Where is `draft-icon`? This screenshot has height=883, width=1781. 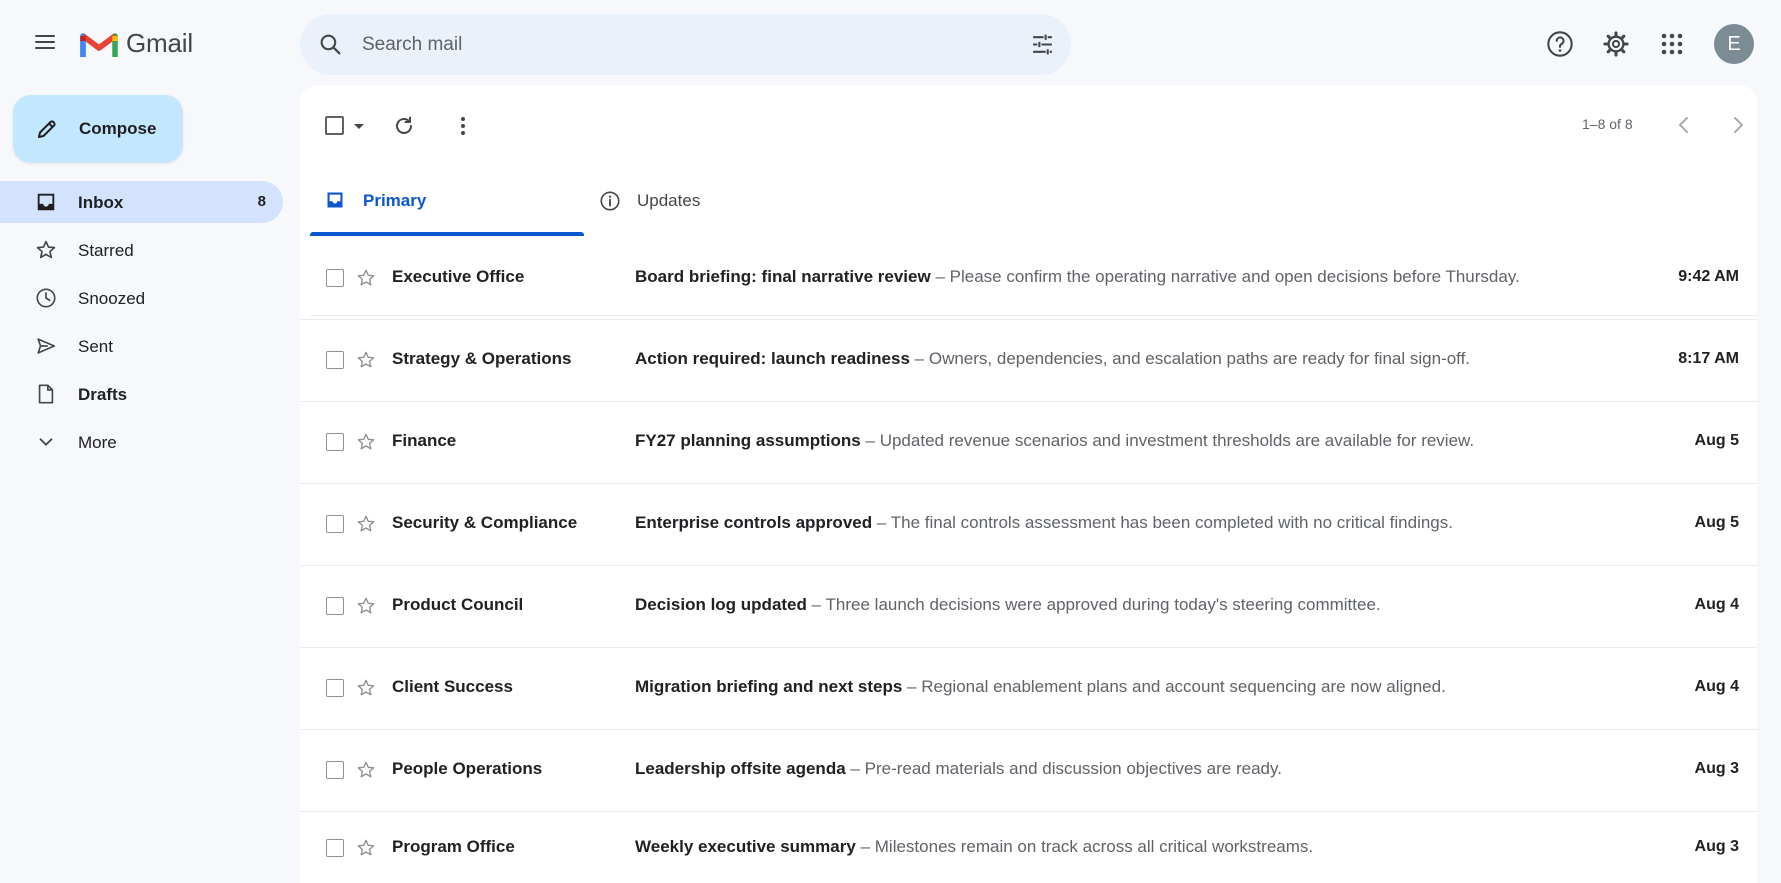 draft-icon is located at coordinates (46, 394).